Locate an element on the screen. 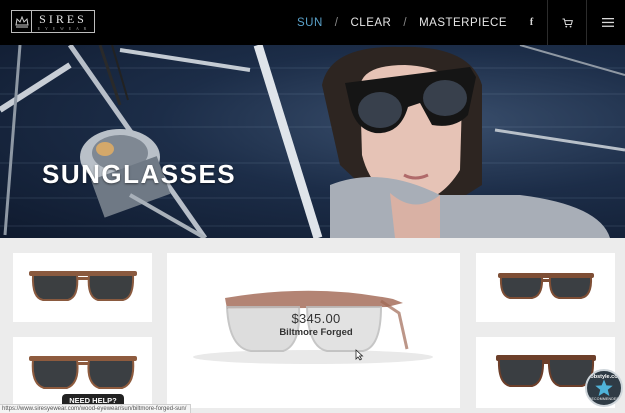 This screenshot has width=625, height=413. featured-product-info: $345.00 Biltmore Forged is located at coordinates (316, 324).